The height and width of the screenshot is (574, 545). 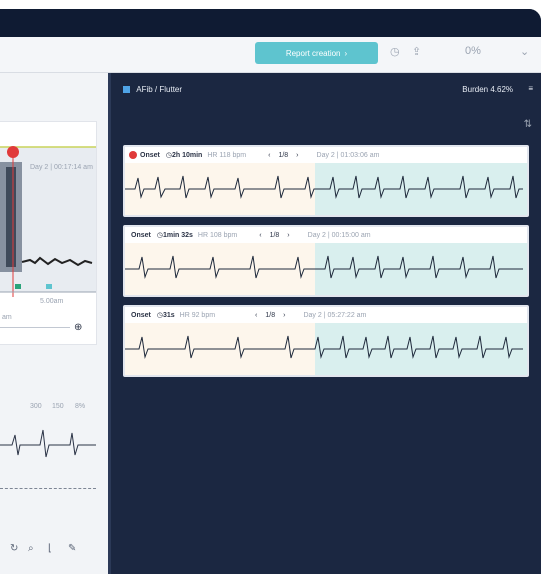 What do you see at coordinates (48, 443) in the screenshot?
I see `mini-ecg` at bounding box center [48, 443].